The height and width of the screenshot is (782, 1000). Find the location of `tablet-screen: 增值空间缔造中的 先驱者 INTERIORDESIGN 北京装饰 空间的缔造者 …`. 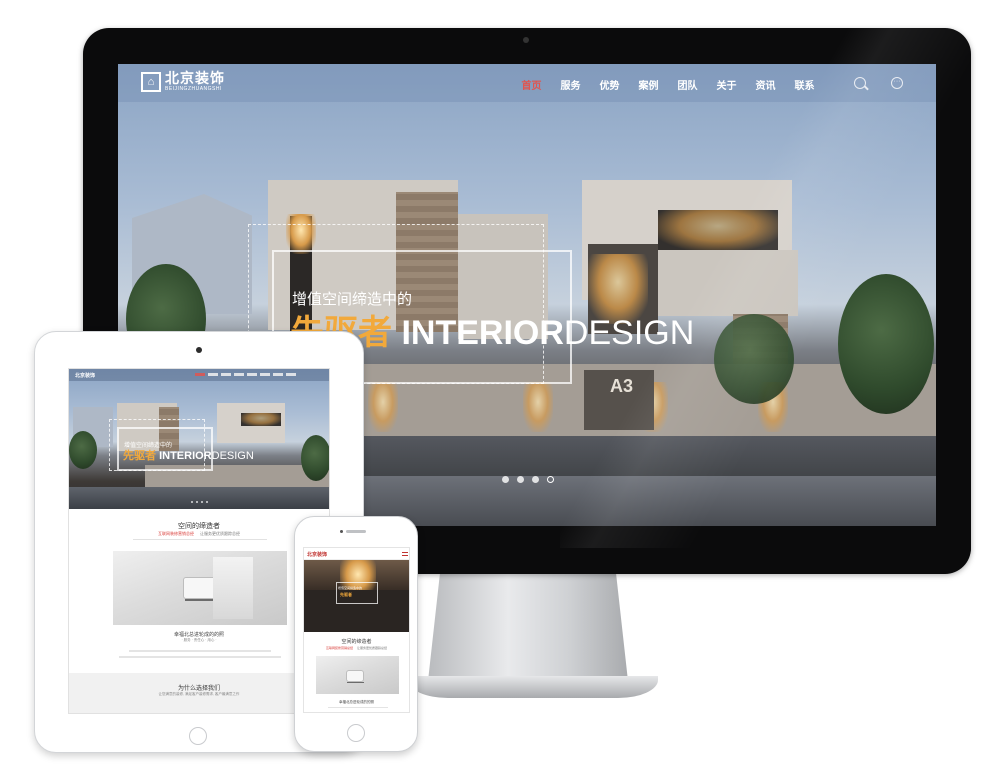

tablet-screen: 增值空间缔造中的 先驱者 INTERIORDESIGN 北京装饰 空间的缔造者 … is located at coordinates (199, 541).